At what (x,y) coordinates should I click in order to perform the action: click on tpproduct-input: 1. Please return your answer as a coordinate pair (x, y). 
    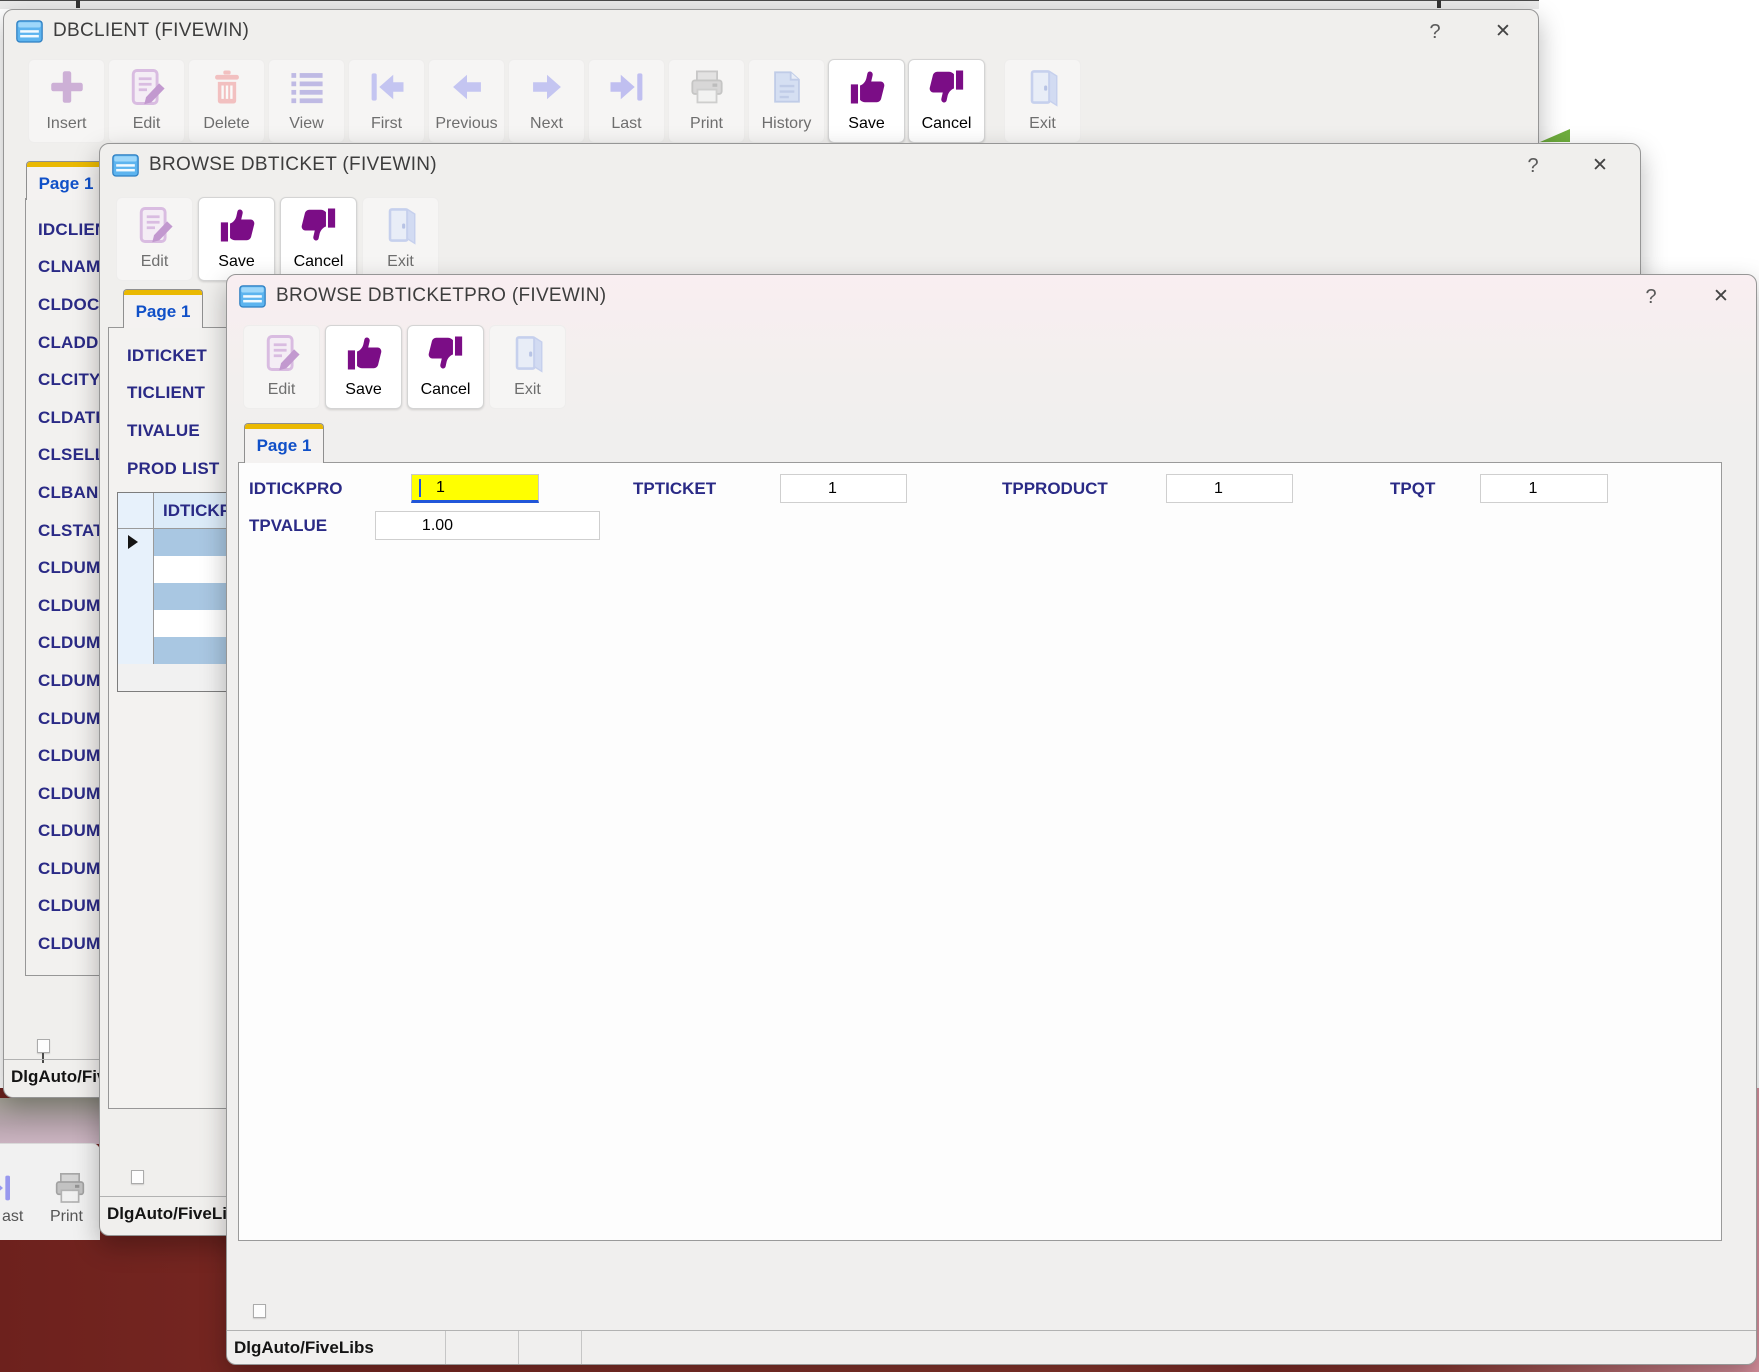
    Looking at the image, I should click on (1229, 488).